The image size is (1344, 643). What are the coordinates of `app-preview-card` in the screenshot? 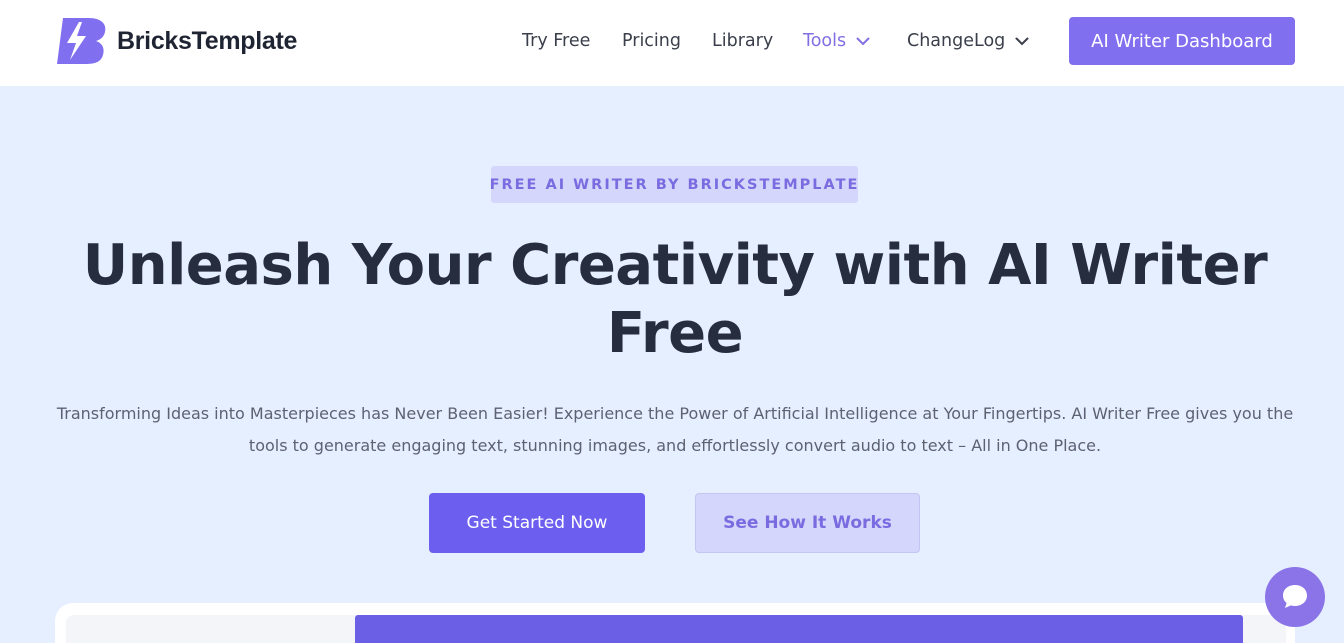 It's located at (675, 623).